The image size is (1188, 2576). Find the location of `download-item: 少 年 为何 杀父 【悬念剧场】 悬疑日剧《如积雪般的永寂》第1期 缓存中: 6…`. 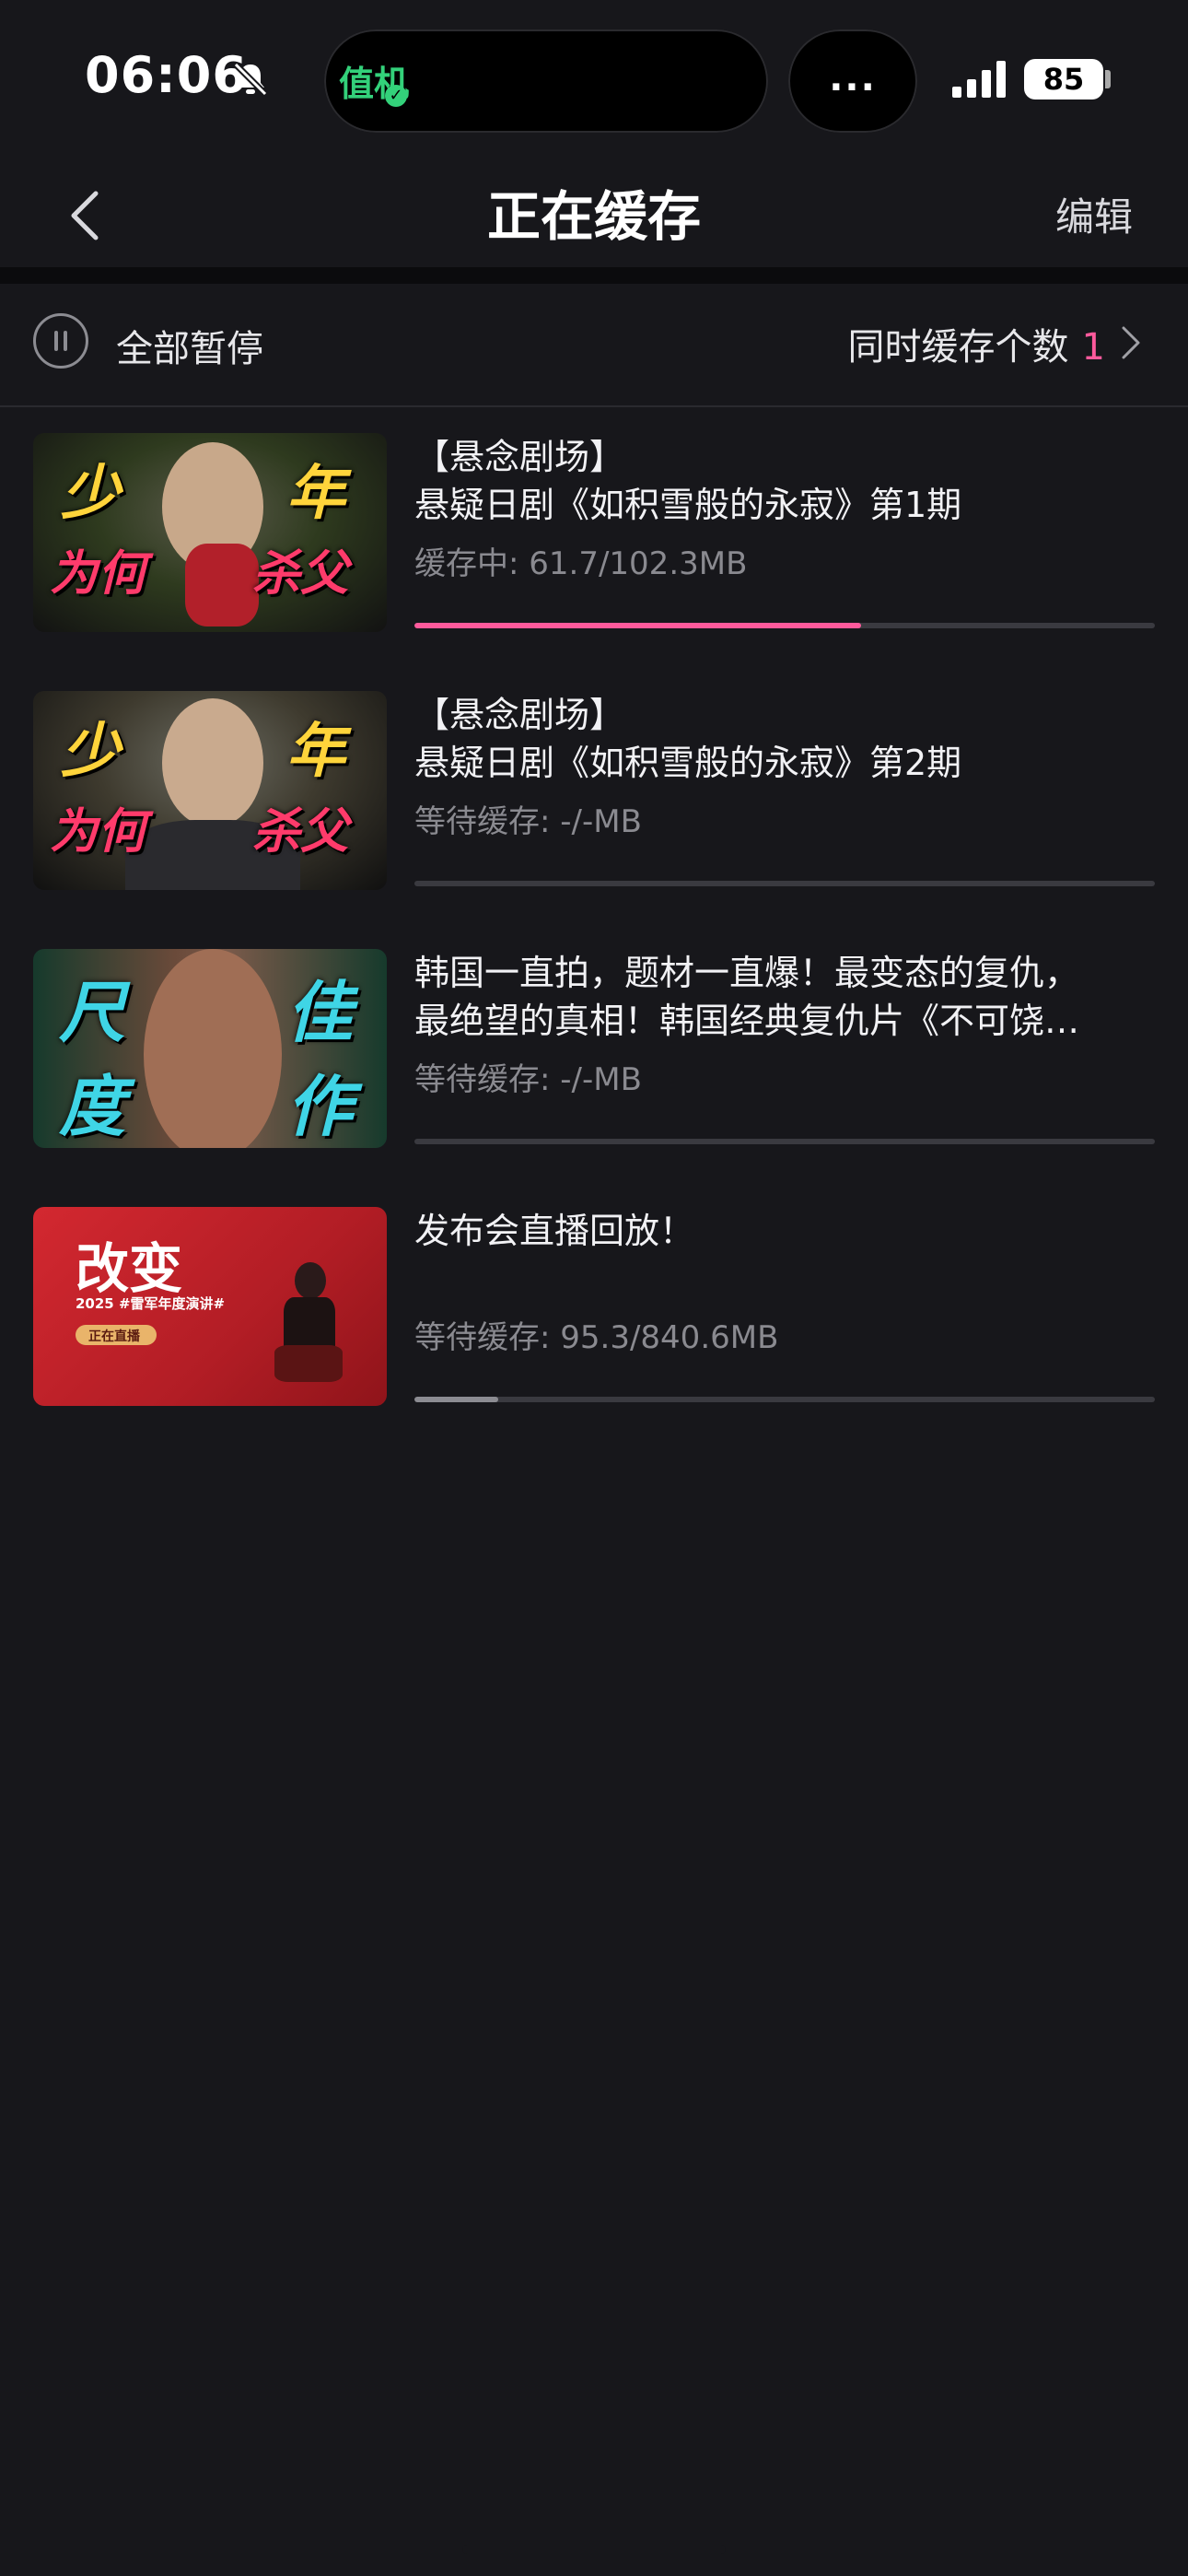

download-item: 少 年 为何 杀父 【悬念剧场】 悬疑日剧《如积雪般的永寂》第1期 缓存中: 6… is located at coordinates (594, 518).